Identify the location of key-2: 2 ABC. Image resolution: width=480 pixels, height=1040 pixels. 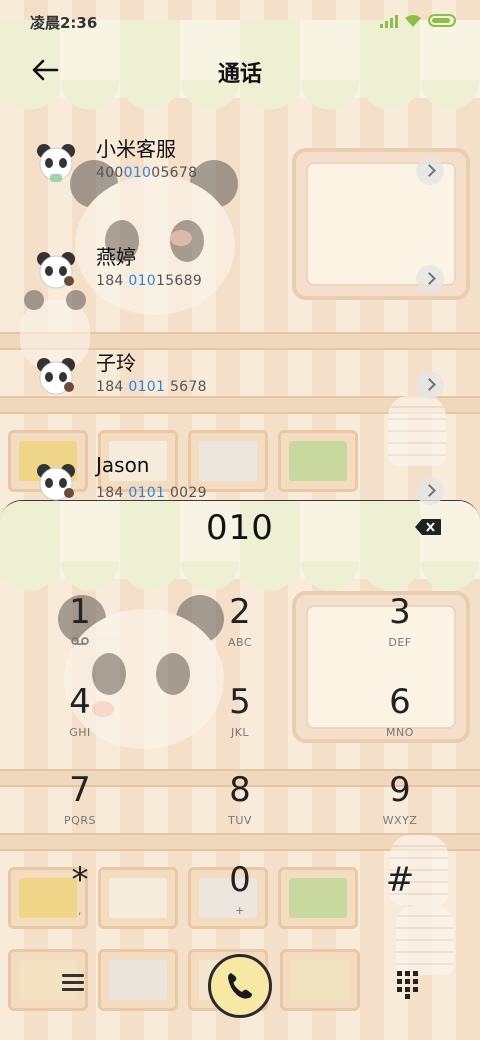
(240, 624).